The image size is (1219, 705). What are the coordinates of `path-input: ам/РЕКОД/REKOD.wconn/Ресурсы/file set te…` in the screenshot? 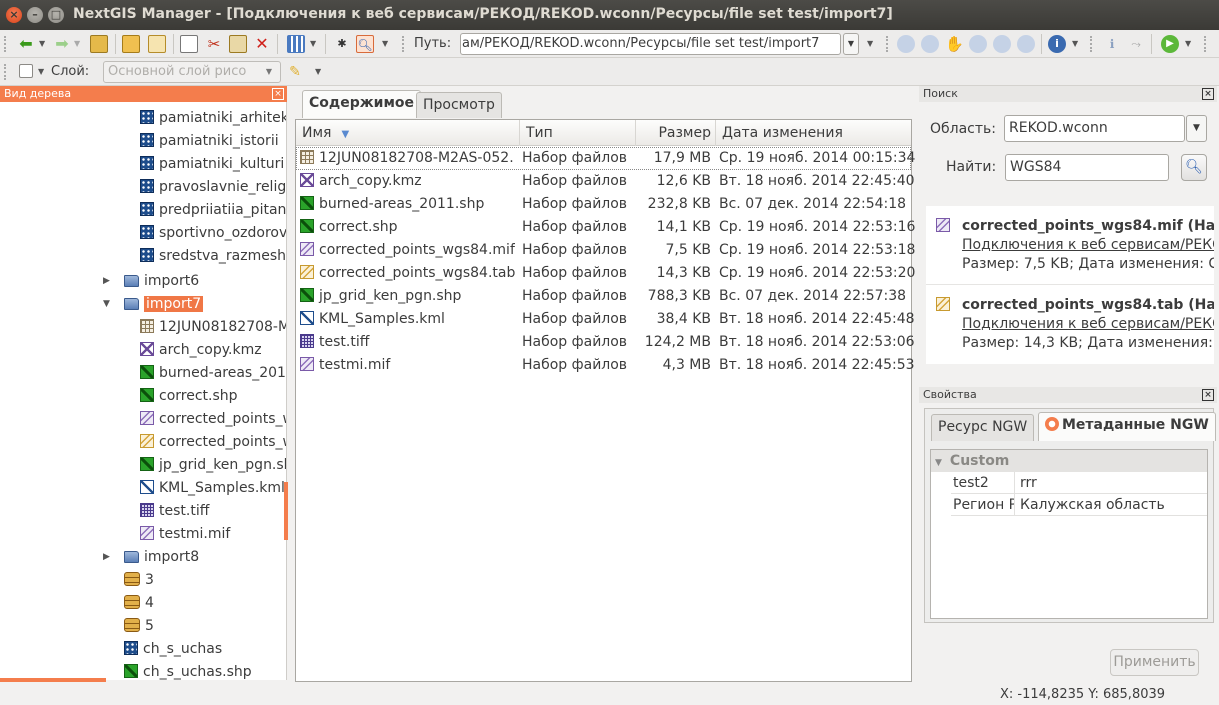 It's located at (650, 44).